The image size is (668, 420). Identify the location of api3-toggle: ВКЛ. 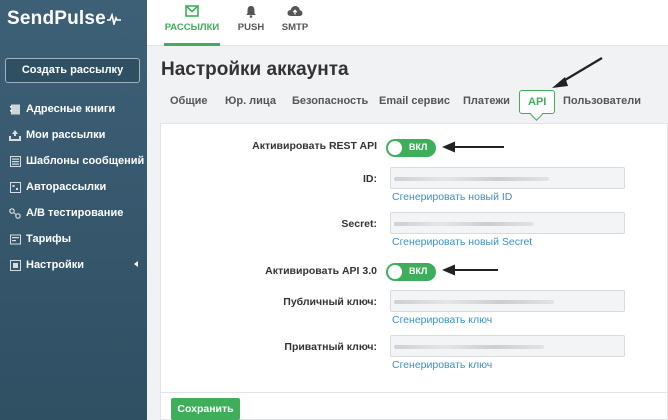
(411, 272).